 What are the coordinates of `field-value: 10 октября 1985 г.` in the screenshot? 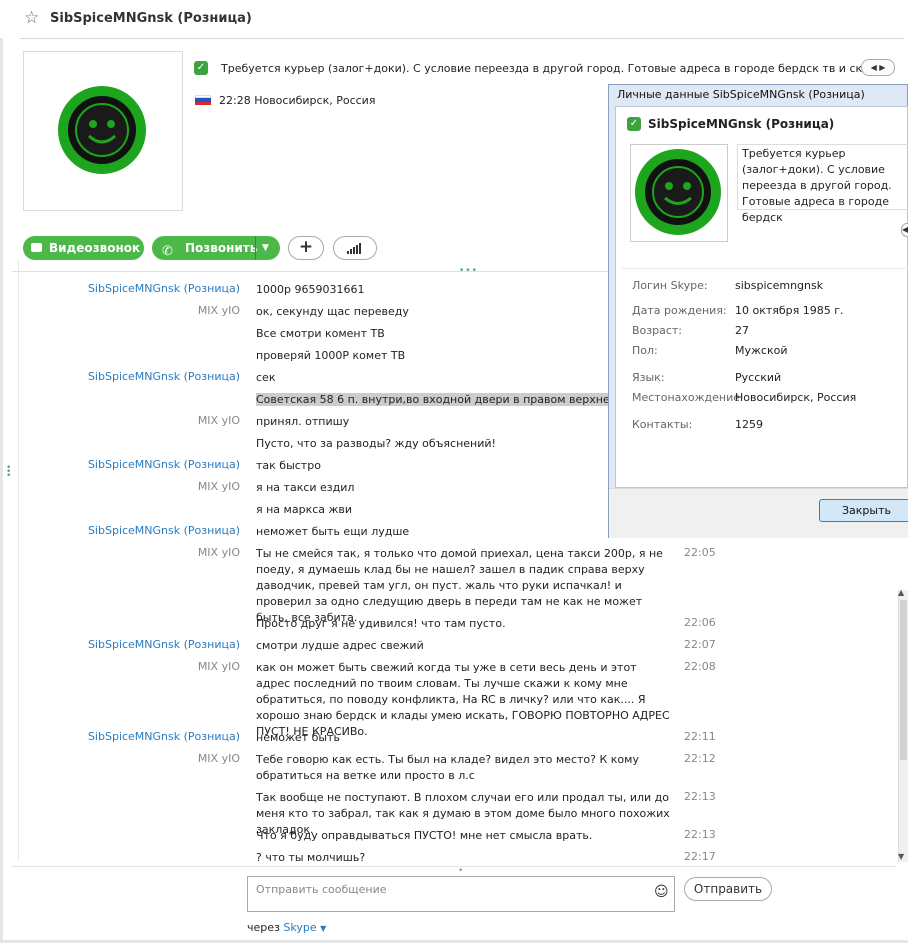 It's located at (789, 310).